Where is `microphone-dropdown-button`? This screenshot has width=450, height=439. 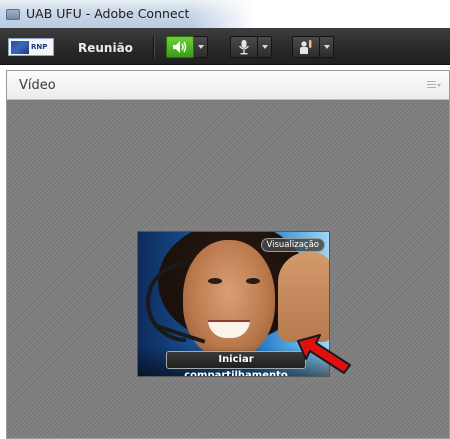 microphone-dropdown-button is located at coordinates (265, 47).